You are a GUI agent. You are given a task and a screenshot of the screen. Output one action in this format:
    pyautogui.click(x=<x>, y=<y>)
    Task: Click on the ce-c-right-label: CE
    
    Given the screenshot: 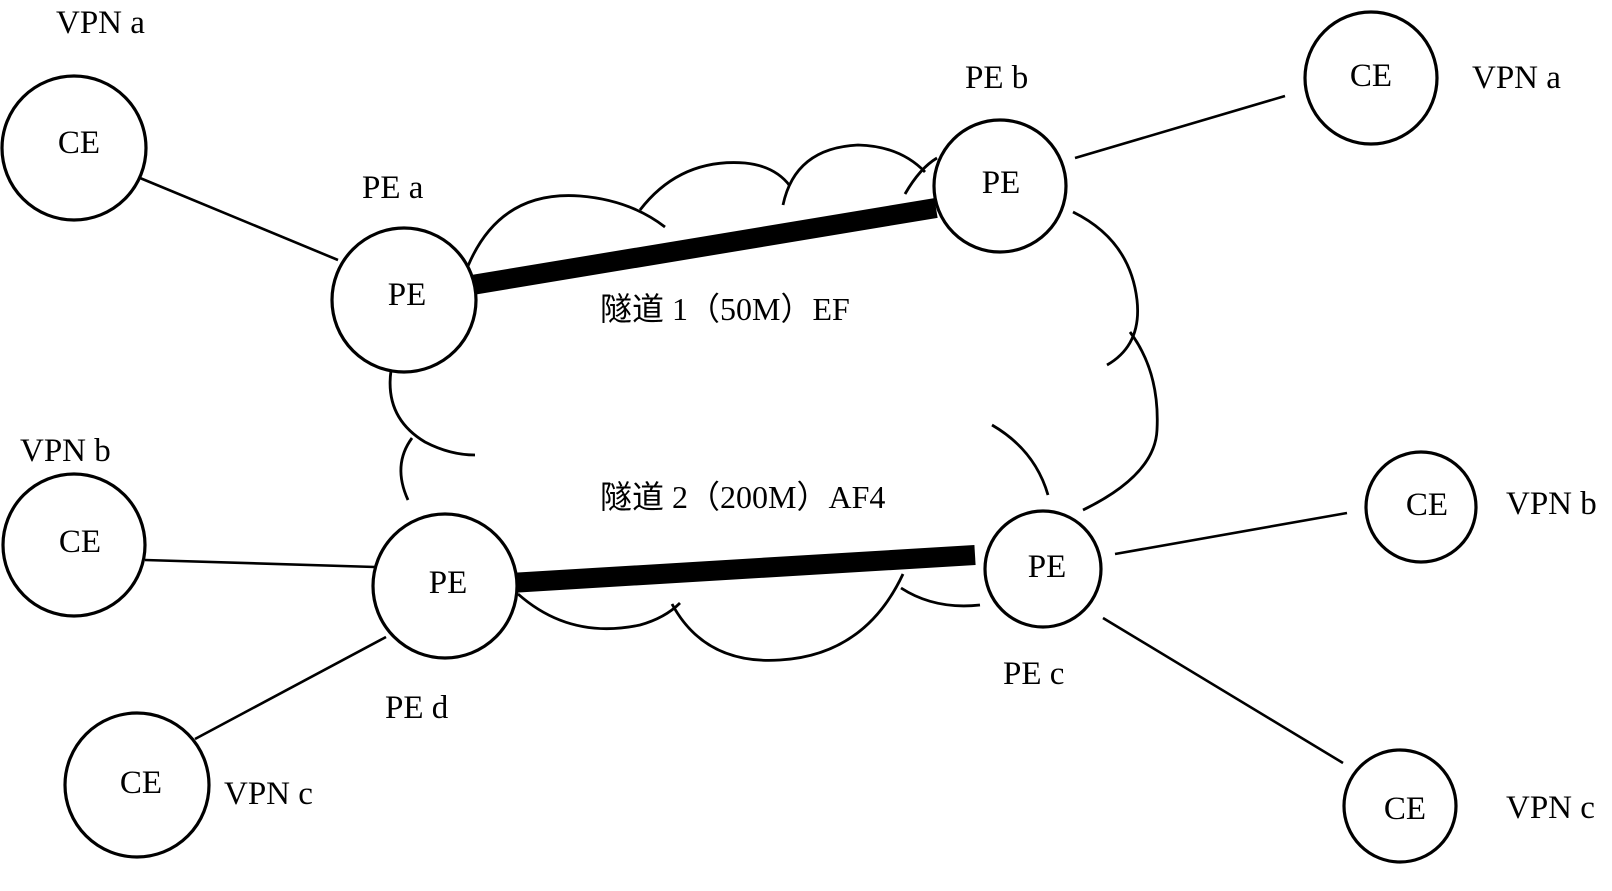 What is the action you would take?
    pyautogui.click(x=1405, y=809)
    